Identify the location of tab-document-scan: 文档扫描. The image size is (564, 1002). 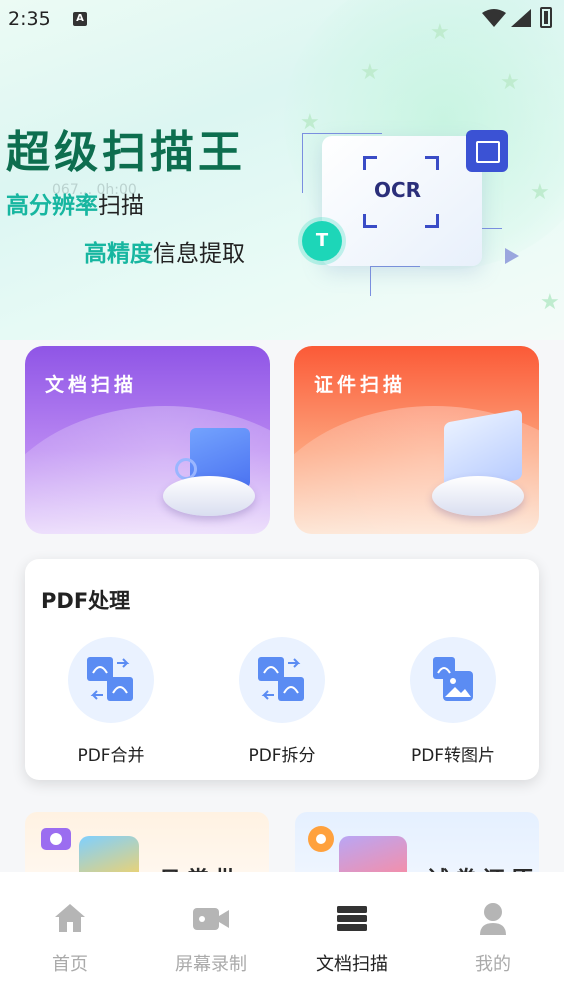
(352, 939).